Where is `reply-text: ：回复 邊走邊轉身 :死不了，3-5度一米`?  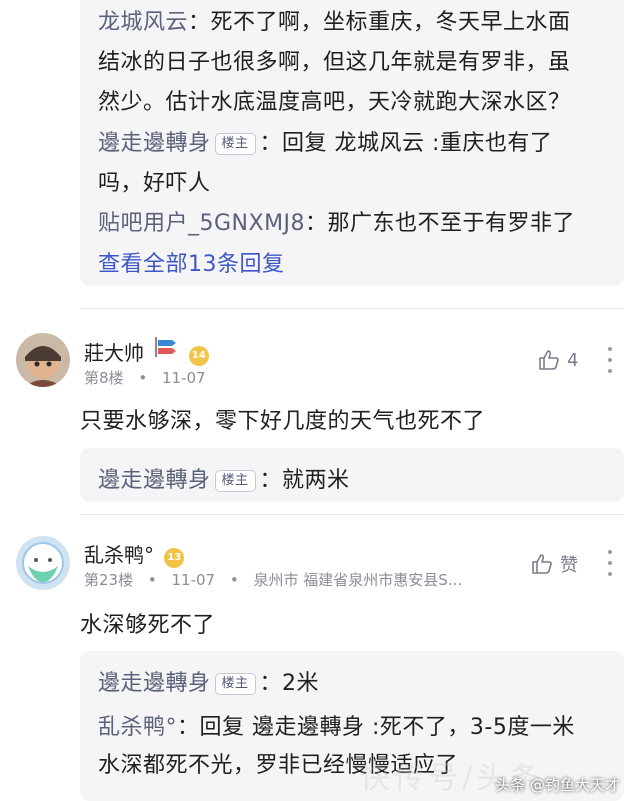 reply-text: ：回复 邊走邊轉身 :死不了，3-5度一米 is located at coordinates (376, 727).